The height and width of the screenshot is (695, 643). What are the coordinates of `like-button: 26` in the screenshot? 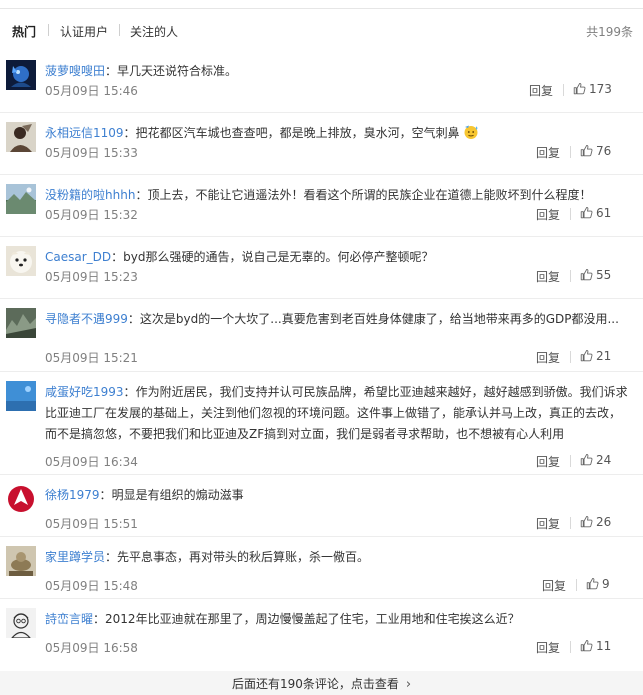 It's located at (595, 522).